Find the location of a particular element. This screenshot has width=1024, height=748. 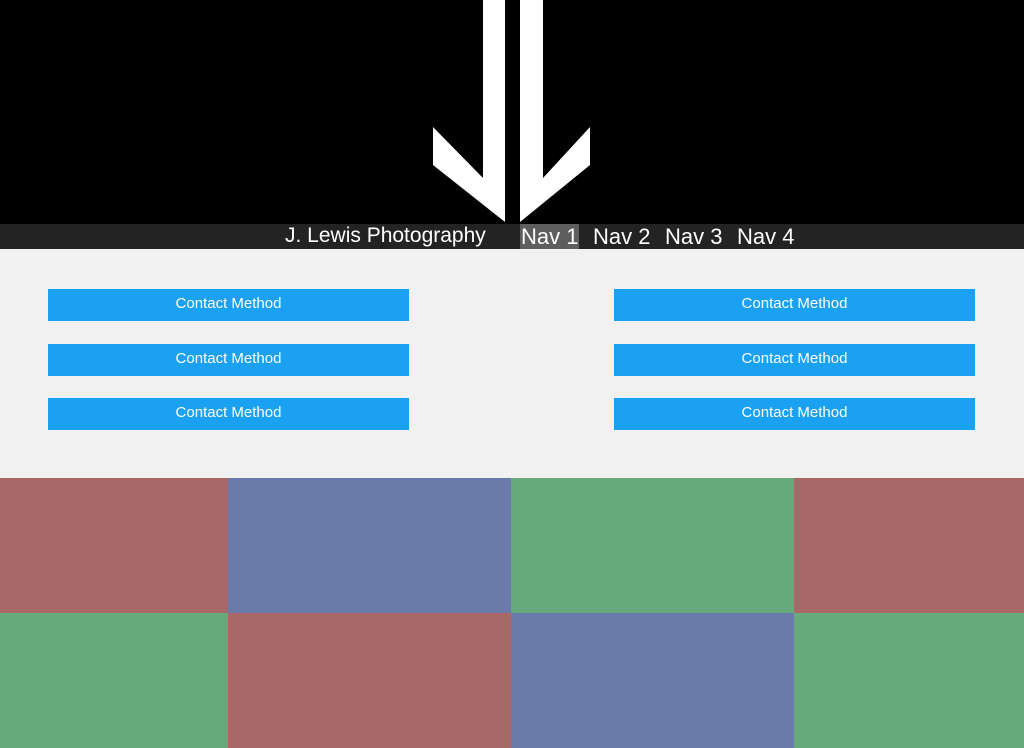

nav-item-4: Nav 4 is located at coordinates (765, 236).